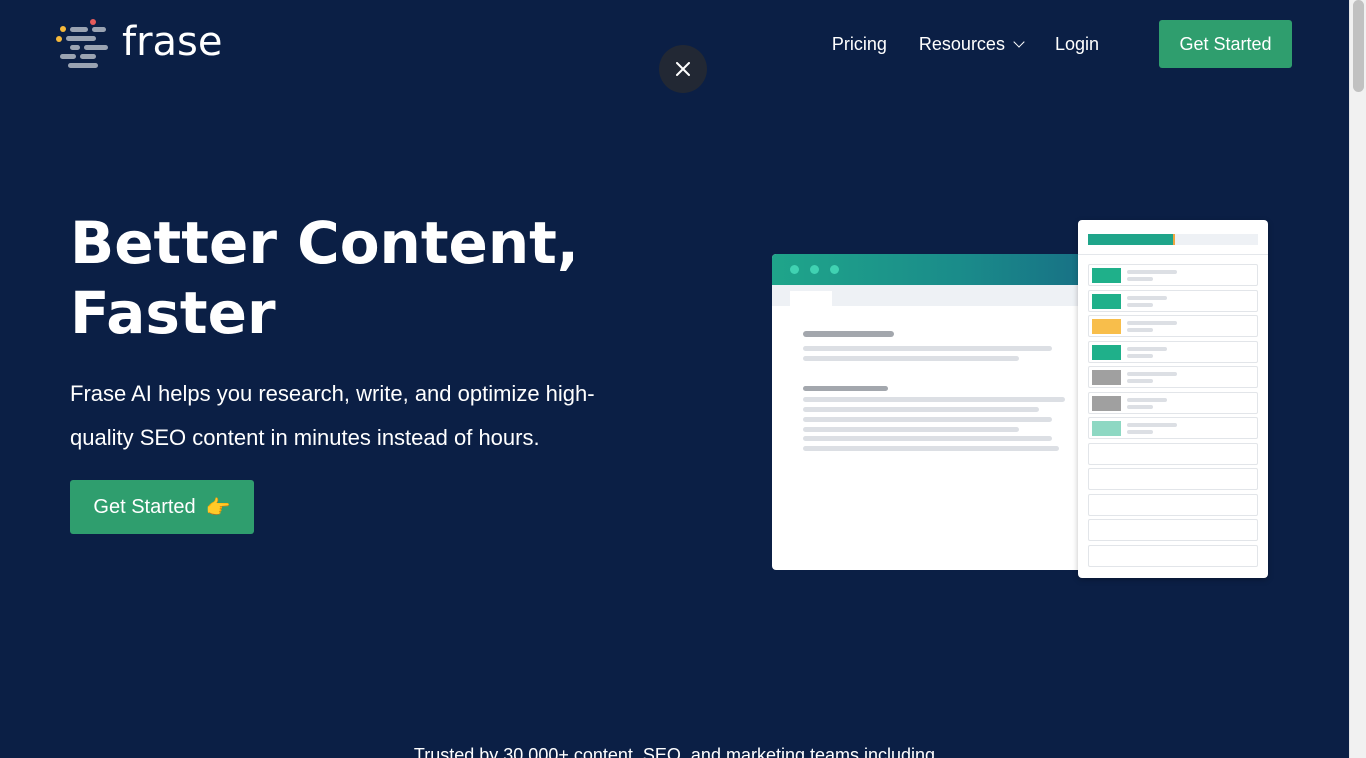 This screenshot has height=758, width=1366. I want to click on close-icon, so click(683, 69).